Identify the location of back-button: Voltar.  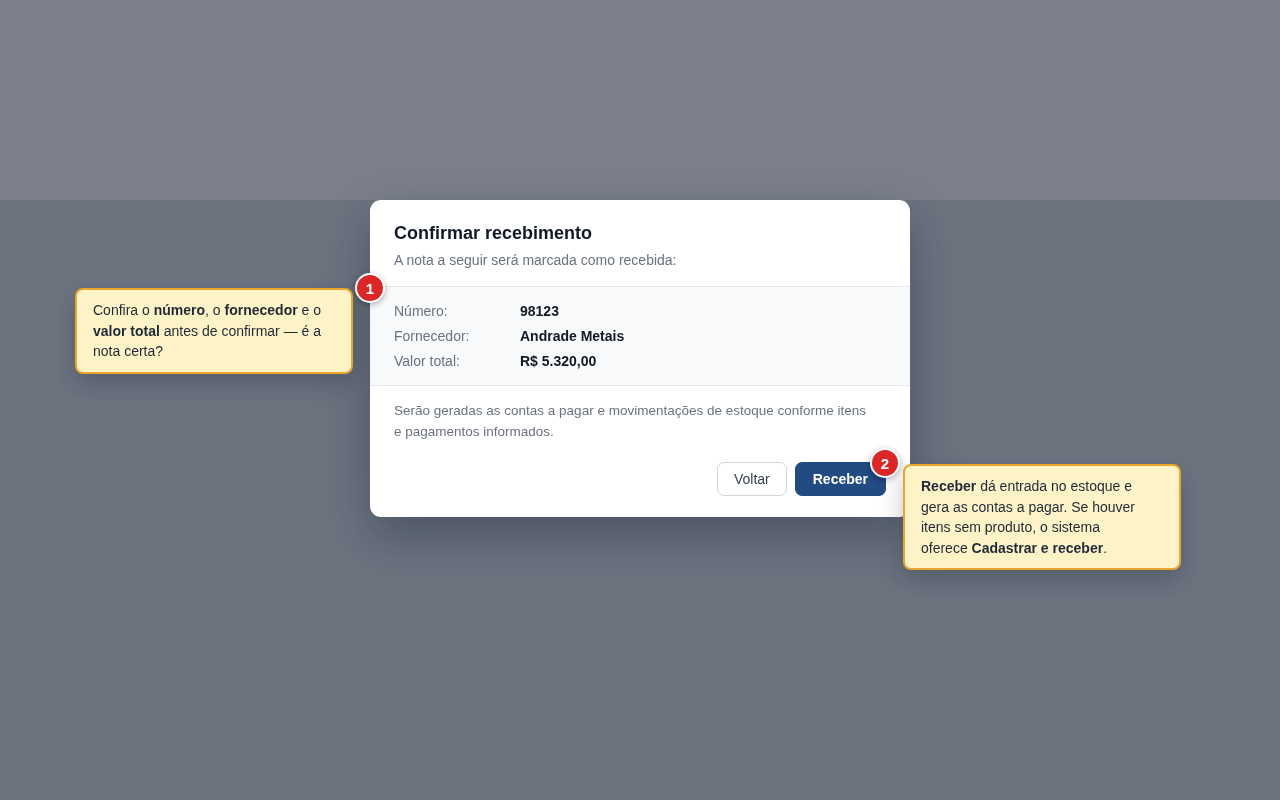
(751, 479).